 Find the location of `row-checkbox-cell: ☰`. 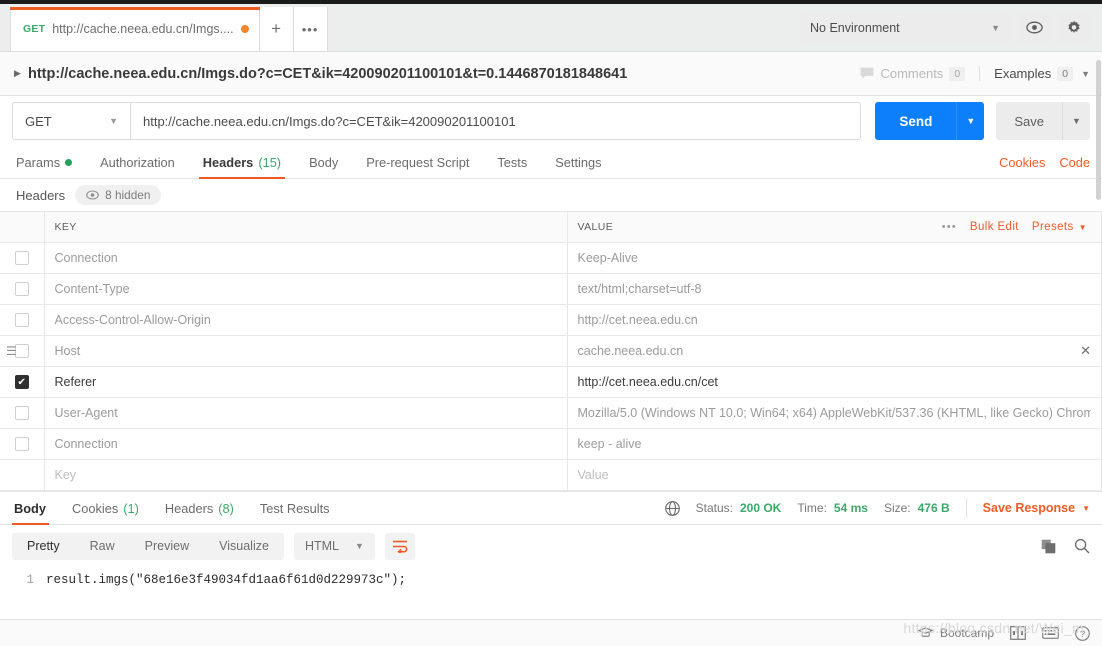

row-checkbox-cell: ☰ is located at coordinates (22, 351).